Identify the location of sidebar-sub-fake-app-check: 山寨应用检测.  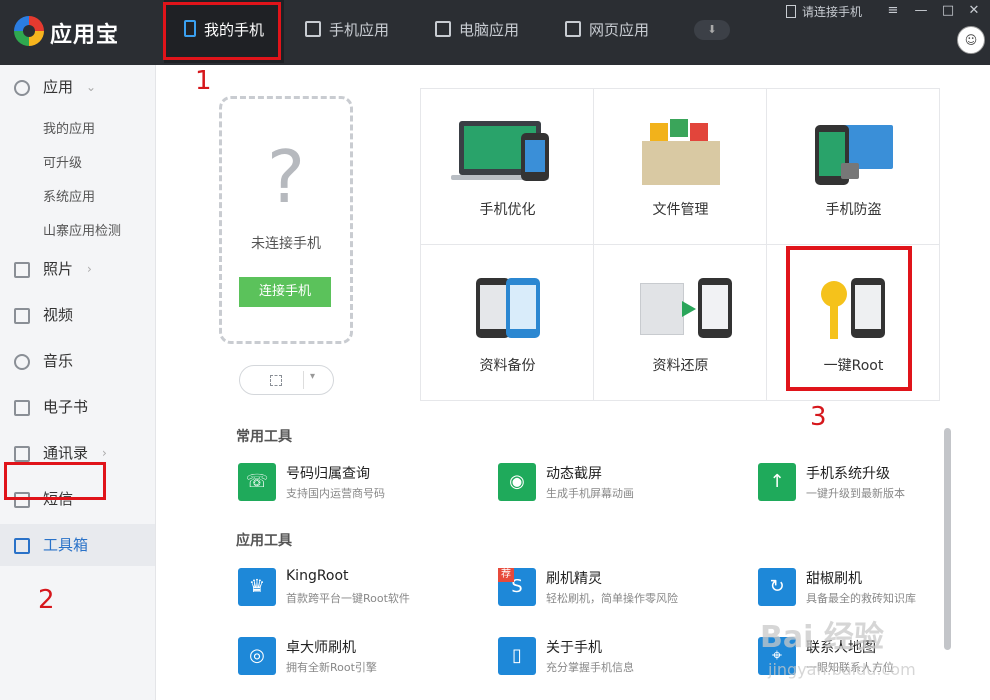
(82, 229).